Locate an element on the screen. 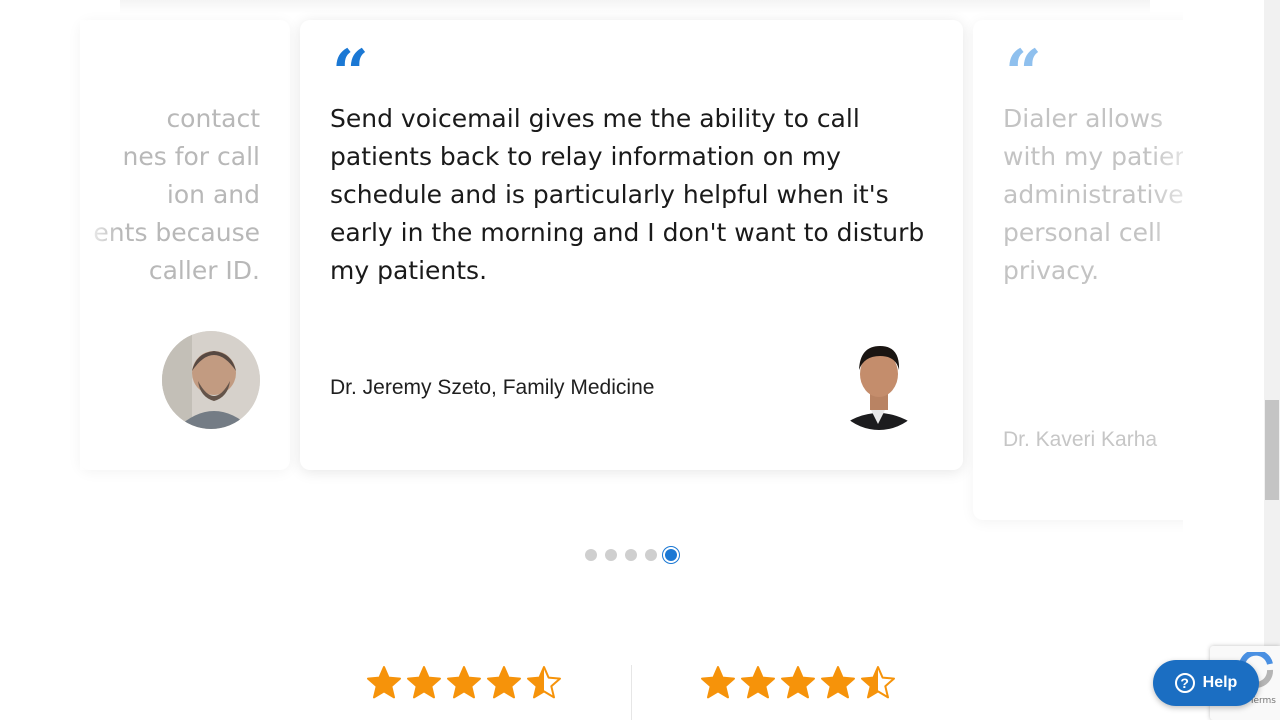 This screenshot has height=720, width=1280. help-label: Help is located at coordinates (1220, 682).